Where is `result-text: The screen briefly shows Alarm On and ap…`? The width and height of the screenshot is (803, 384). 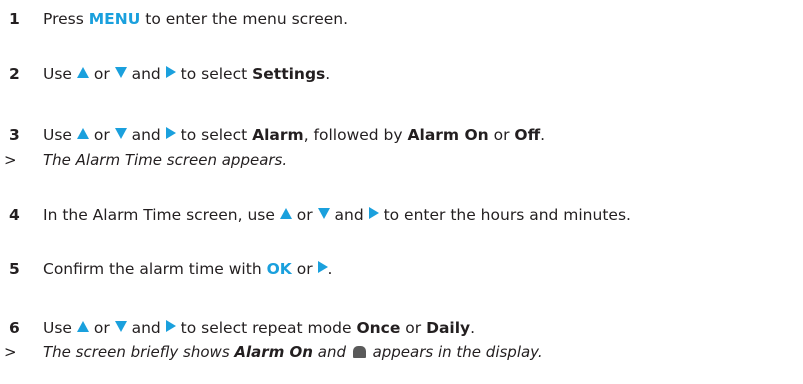 result-text: The screen briefly shows Alarm On and ap… is located at coordinates (293, 352).